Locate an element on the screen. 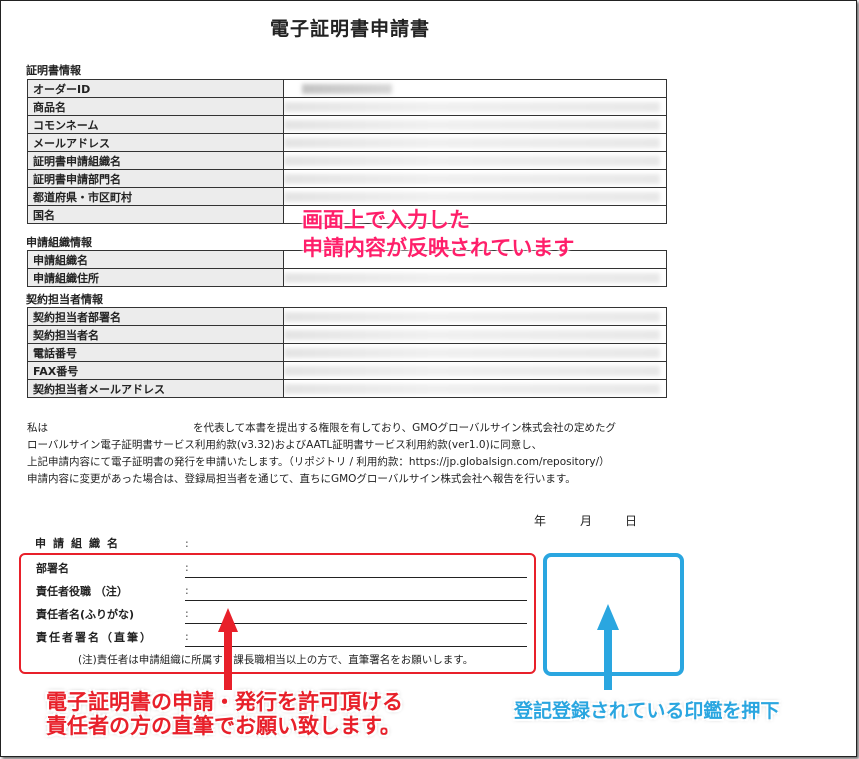  statement-line1-a: 私は is located at coordinates (37, 428).